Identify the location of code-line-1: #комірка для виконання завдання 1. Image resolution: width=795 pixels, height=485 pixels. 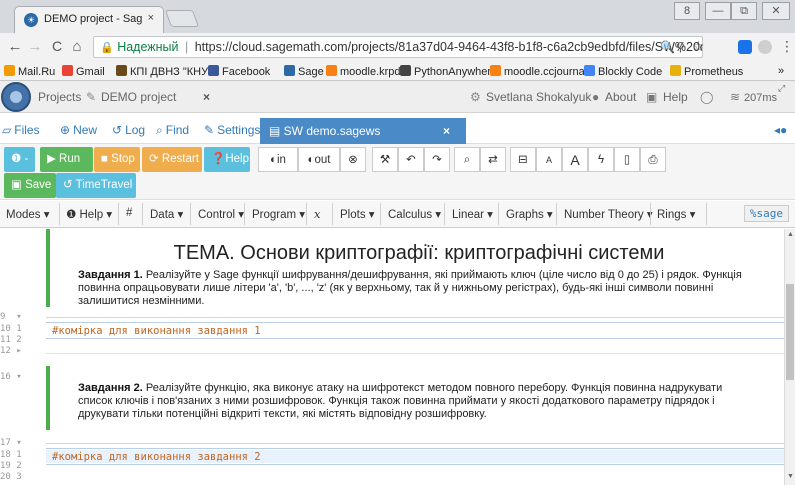
(156, 331).